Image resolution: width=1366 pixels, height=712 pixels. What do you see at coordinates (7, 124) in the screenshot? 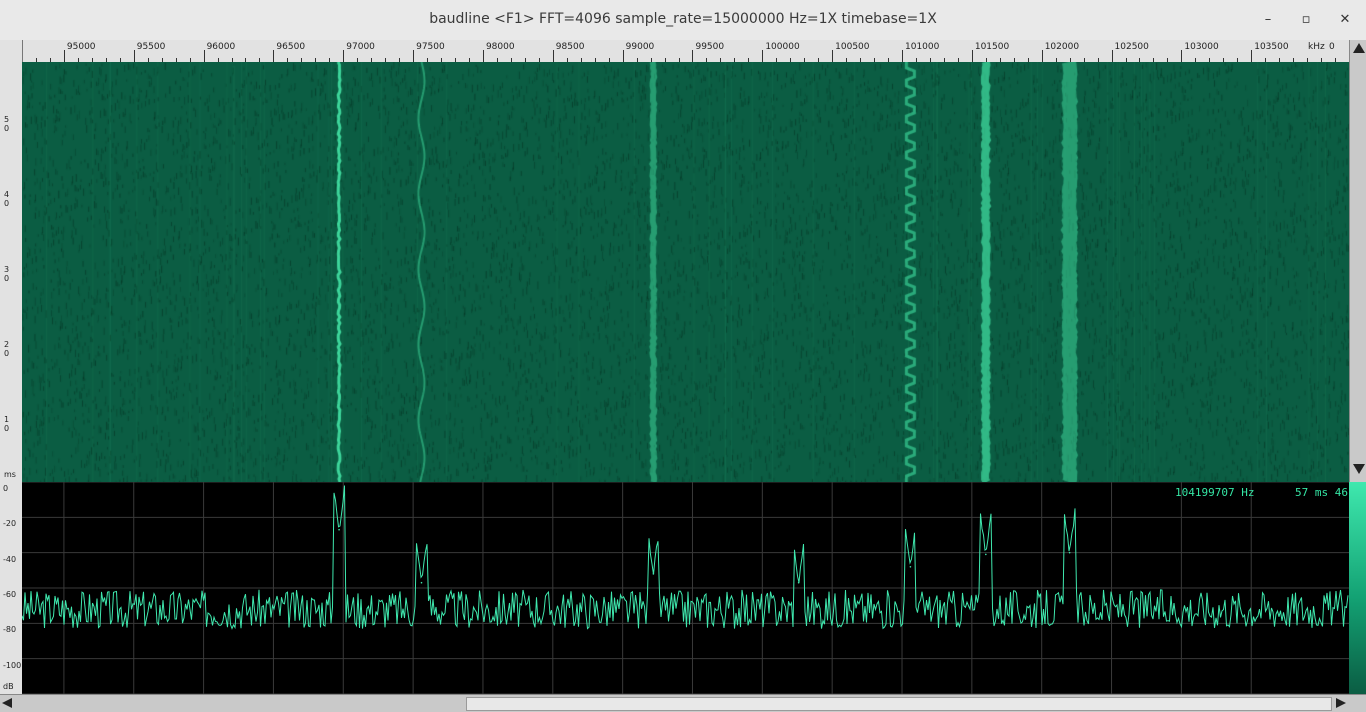
I see `time-tick-label: 5 0` at bounding box center [7, 124].